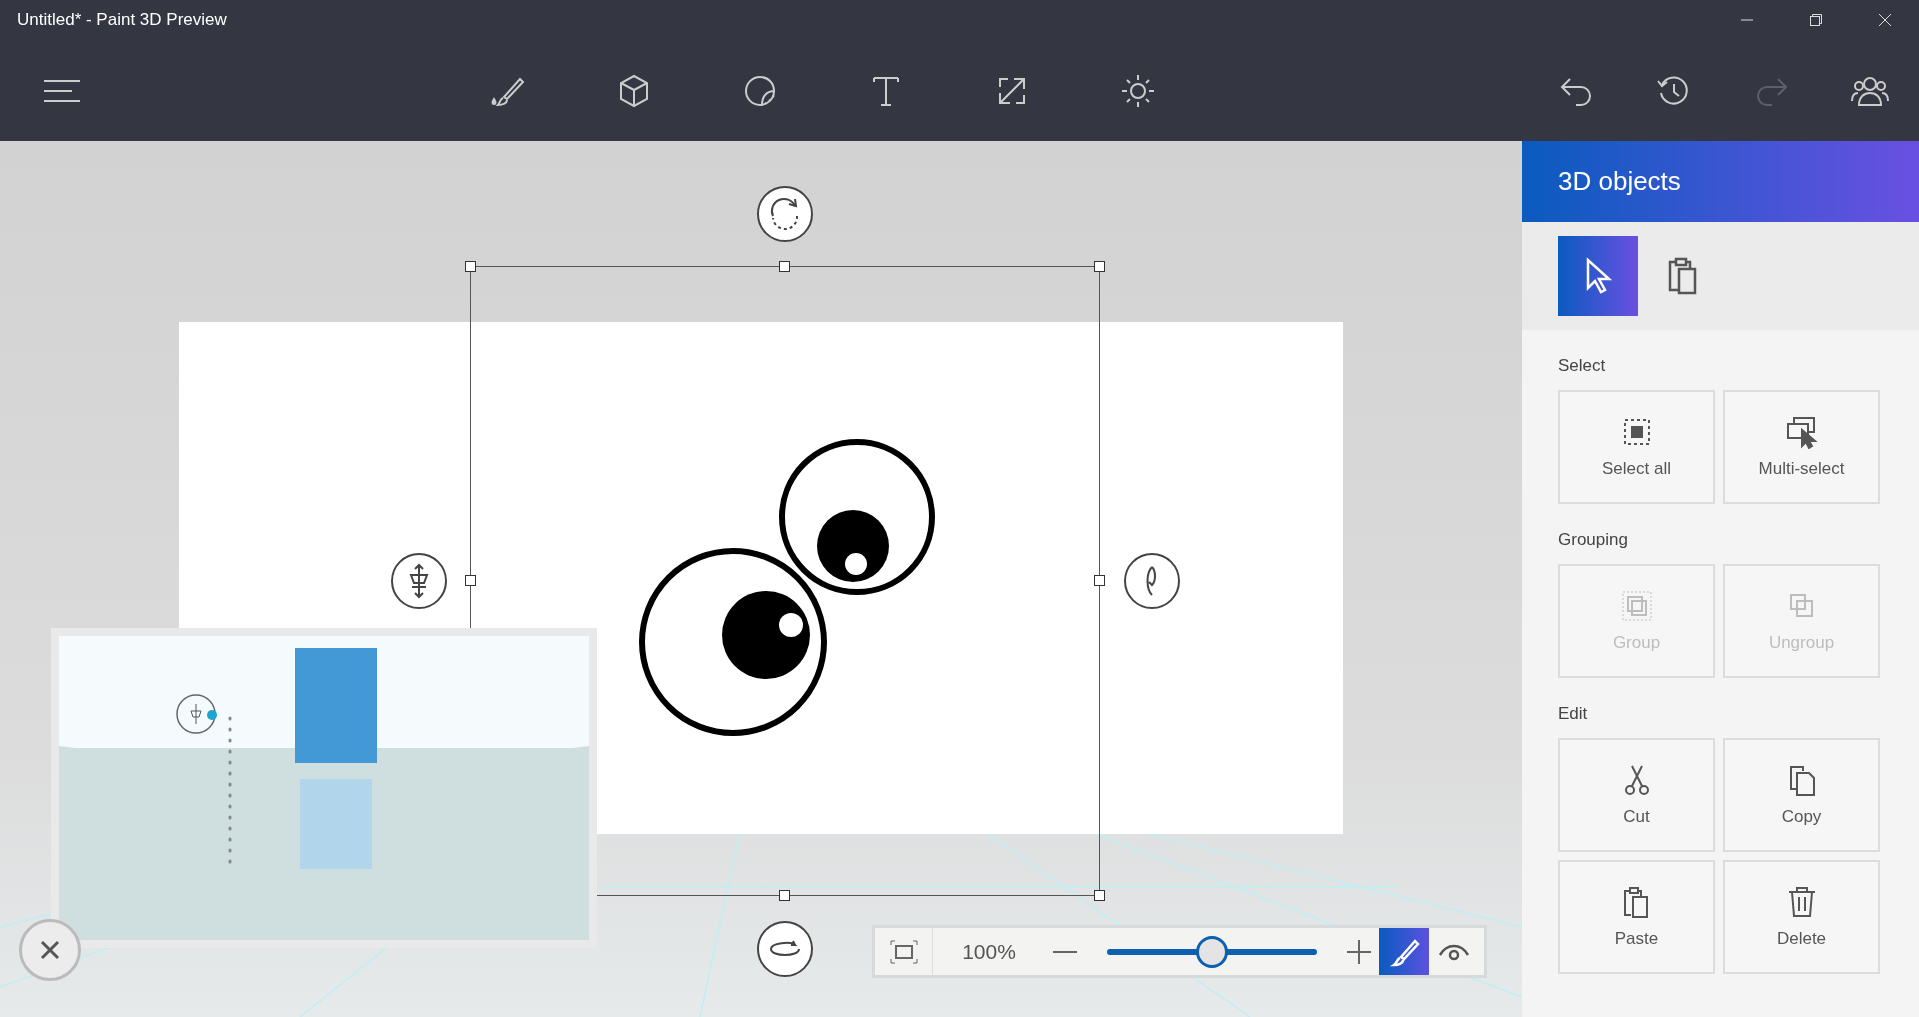  I want to click on select-all-button: Select all, so click(1636, 447).